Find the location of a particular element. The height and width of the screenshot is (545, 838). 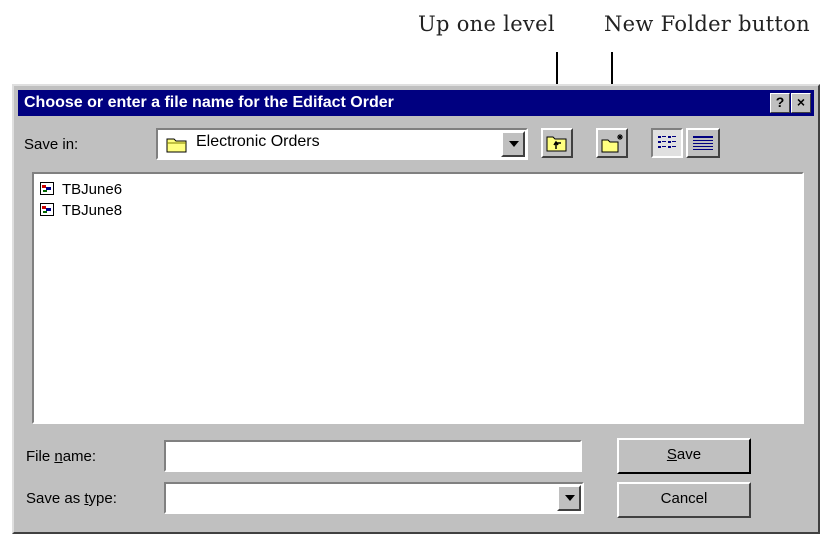

label-text: Save as is located at coordinates (55, 498).